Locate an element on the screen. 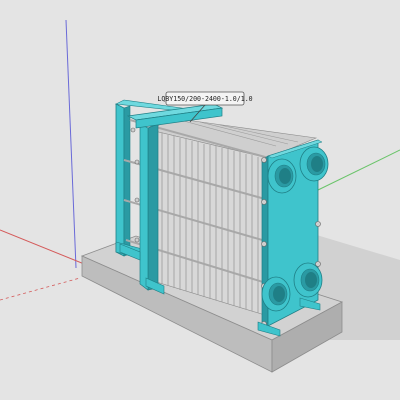 The width and height of the screenshot is (400, 400). model-label: LQBY150/200-2400-1.0/1.0 is located at coordinates (204, 99).